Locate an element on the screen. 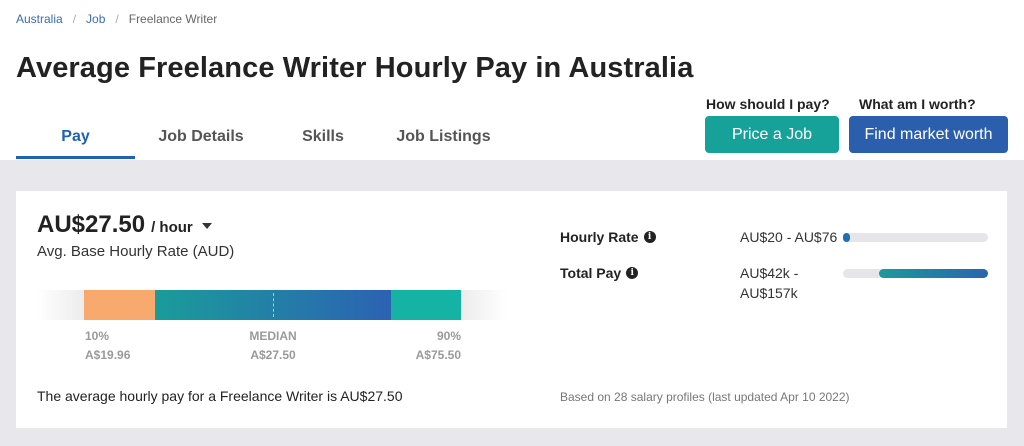 The image size is (1024, 446). market-question-label: What am I worth? is located at coordinates (917, 104).